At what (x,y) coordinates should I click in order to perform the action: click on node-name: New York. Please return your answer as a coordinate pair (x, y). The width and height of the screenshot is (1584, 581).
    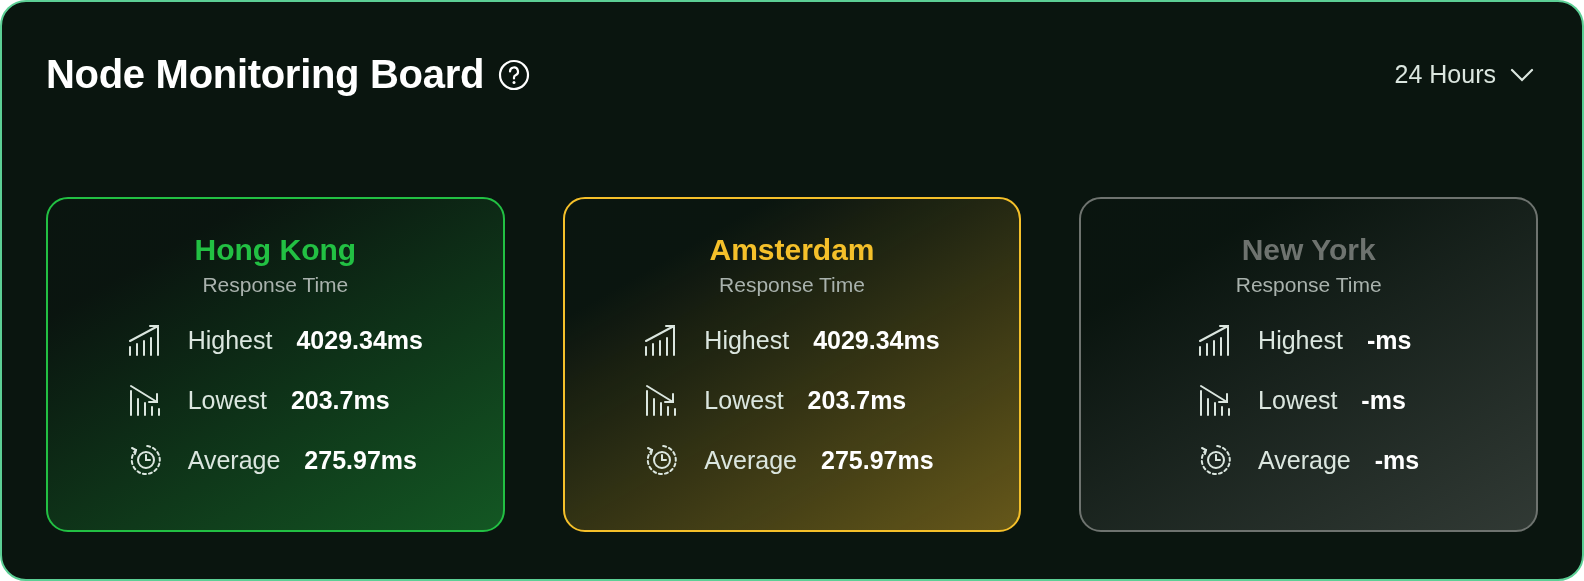
    Looking at the image, I should click on (1308, 250).